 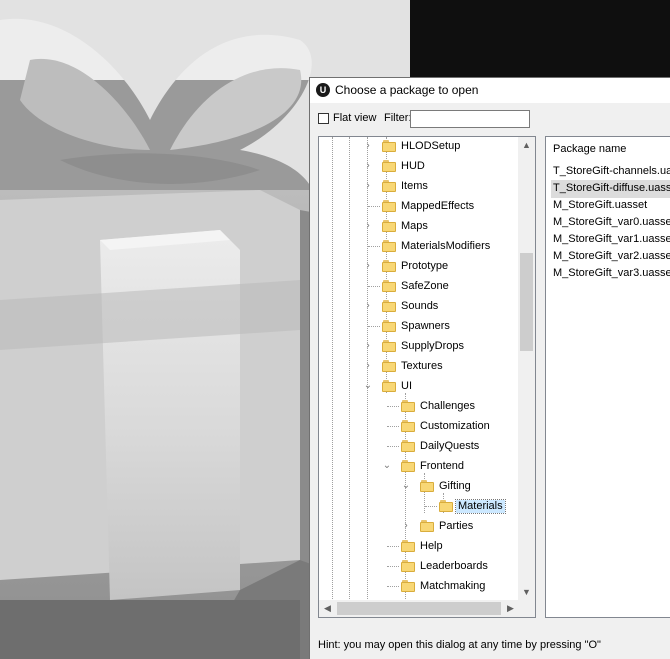 I want to click on tree-node-label: UI, so click(x=406, y=386).